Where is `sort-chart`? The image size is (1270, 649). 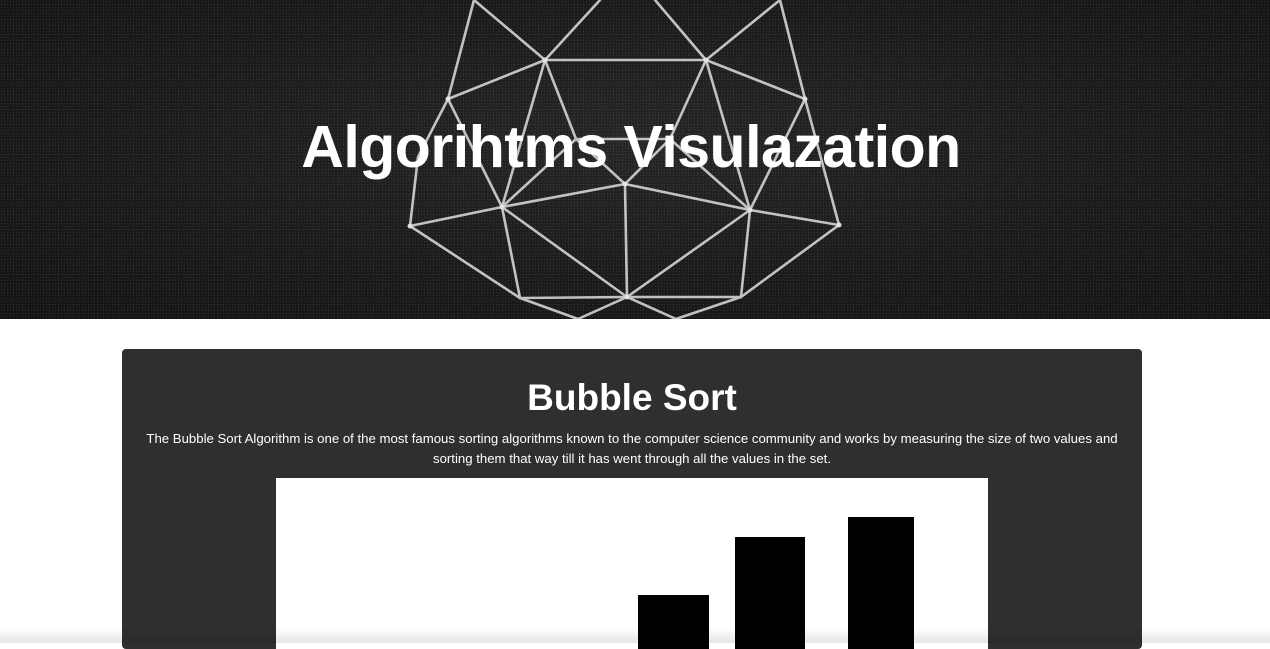 sort-chart is located at coordinates (776, 583).